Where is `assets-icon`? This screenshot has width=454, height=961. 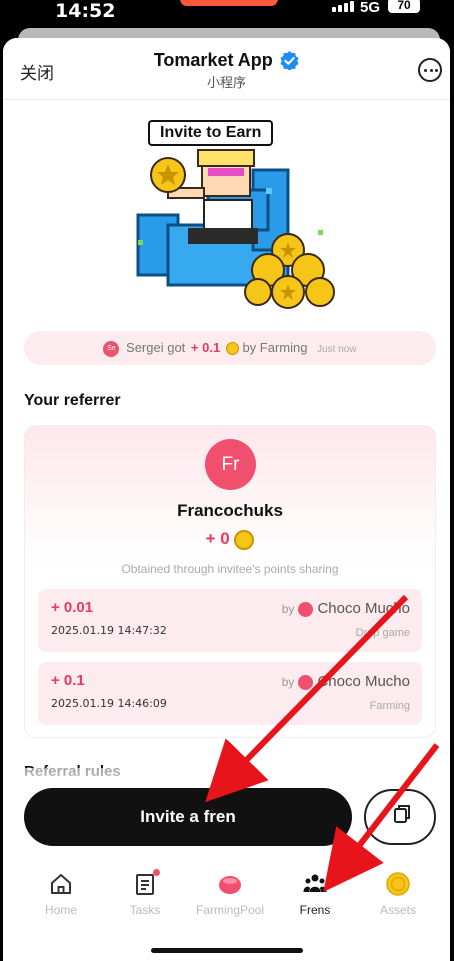
assets-icon is located at coordinates (398, 884).